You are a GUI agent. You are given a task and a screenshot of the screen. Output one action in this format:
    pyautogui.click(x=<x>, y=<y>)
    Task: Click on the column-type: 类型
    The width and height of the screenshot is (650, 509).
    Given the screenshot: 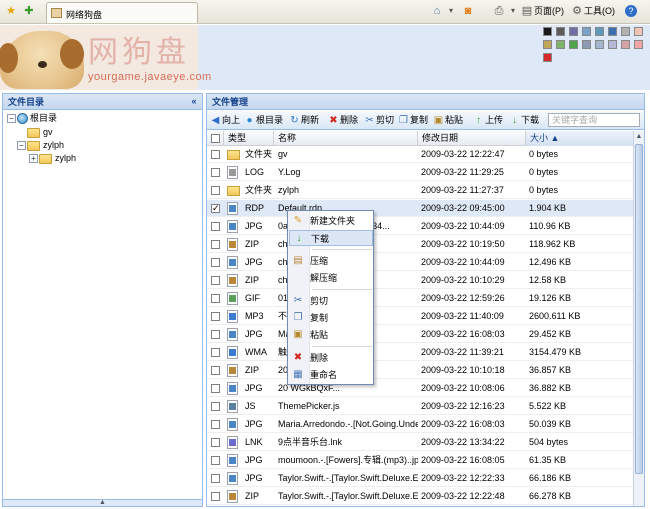 What is the action you would take?
    pyautogui.click(x=248, y=138)
    